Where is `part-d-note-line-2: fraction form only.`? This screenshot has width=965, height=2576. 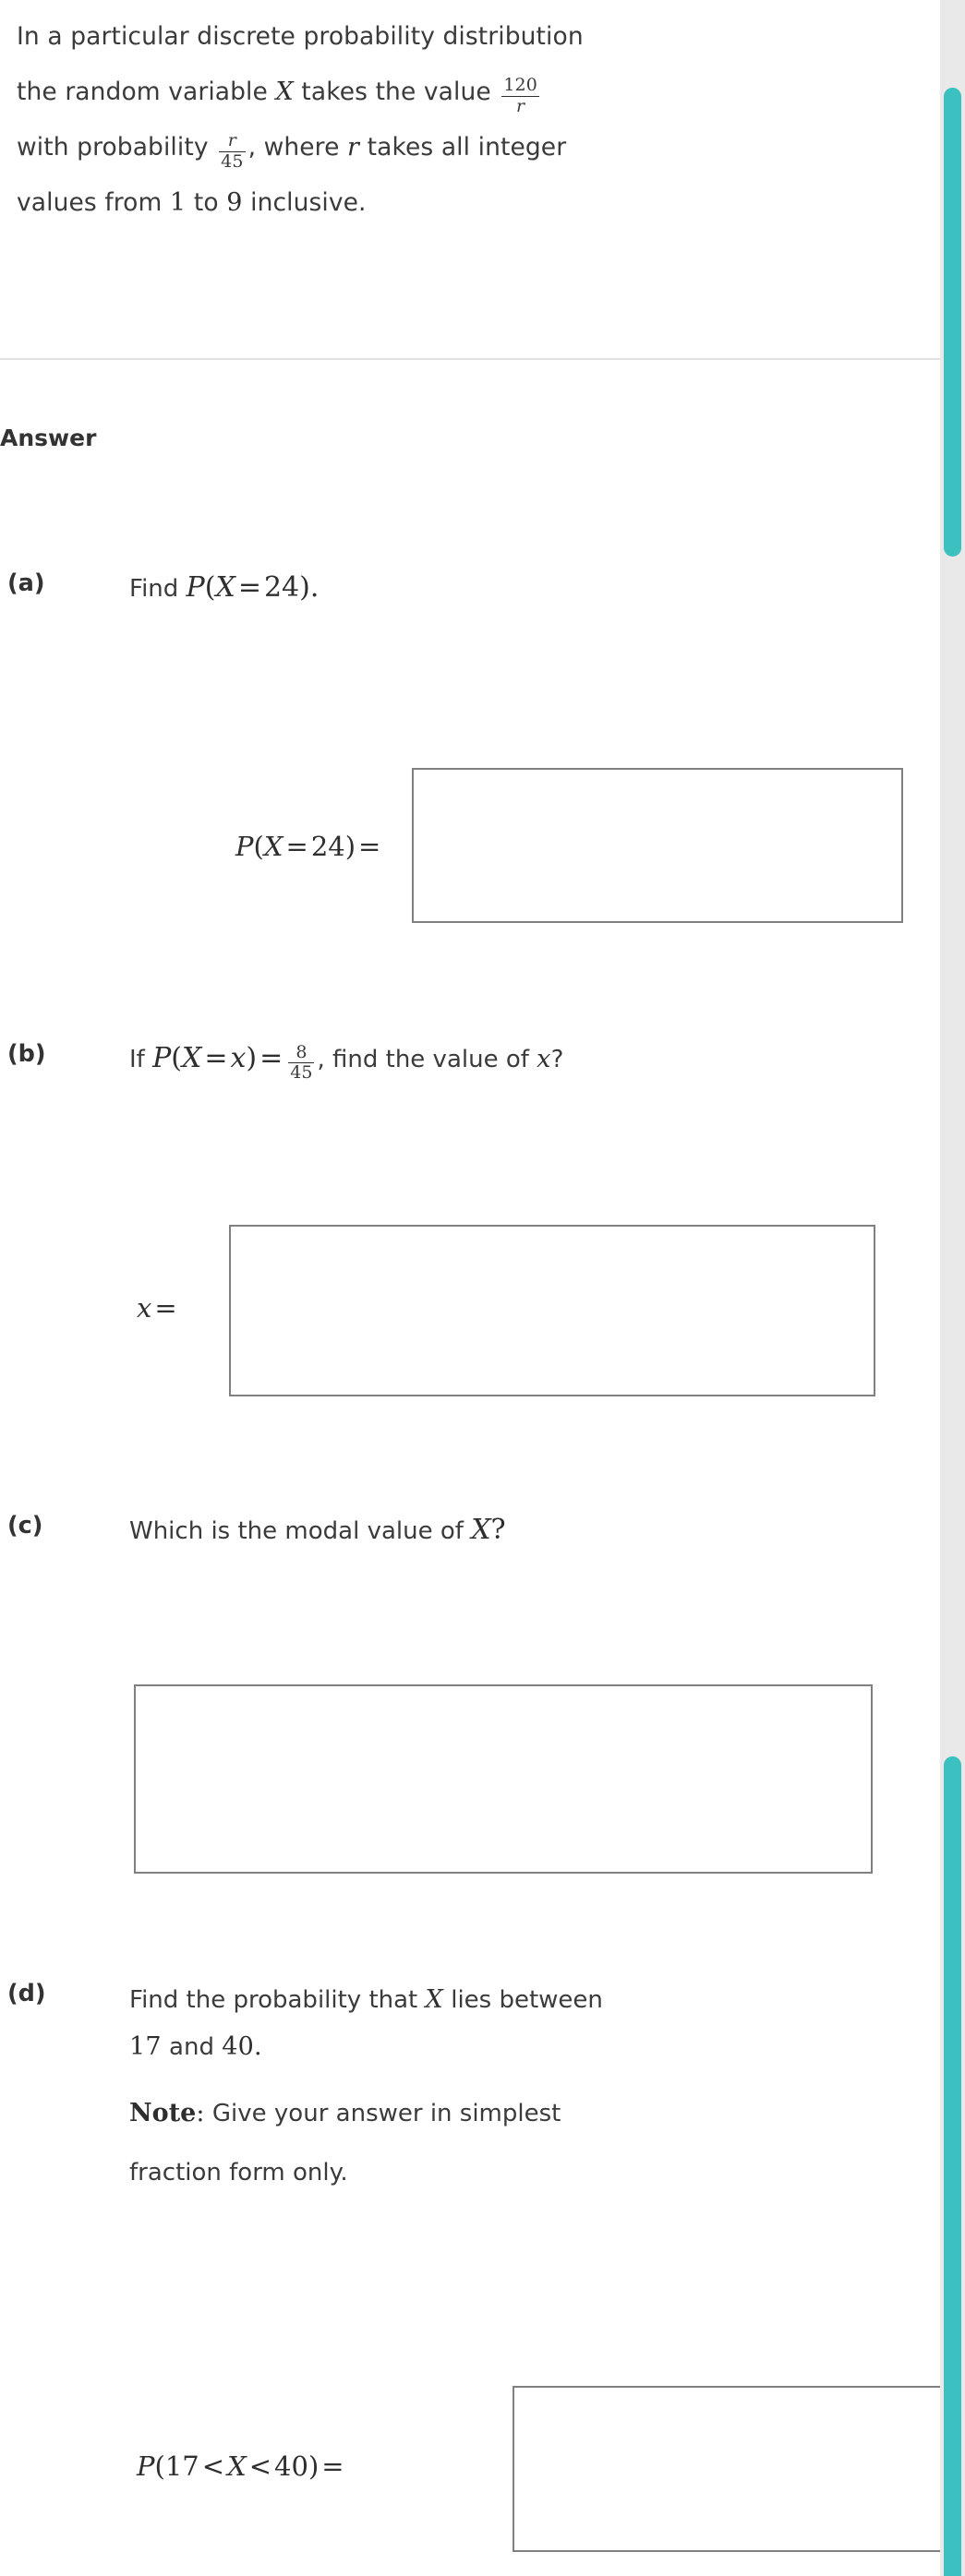
part-d-note-line-2: fraction form only. is located at coordinates (526, 2172).